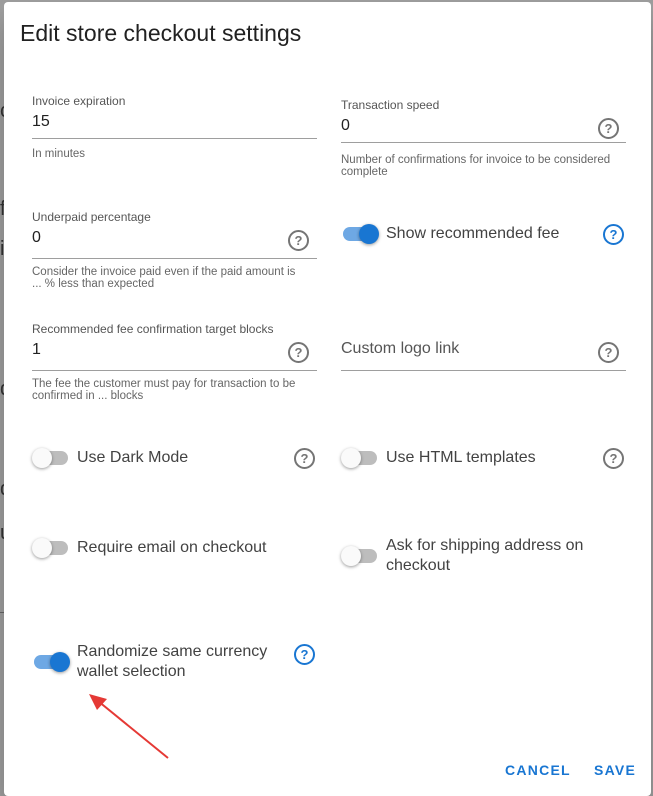 The image size is (653, 796). Describe the element at coordinates (98, 702) in the screenshot. I see `annotation-arrow-head` at that location.